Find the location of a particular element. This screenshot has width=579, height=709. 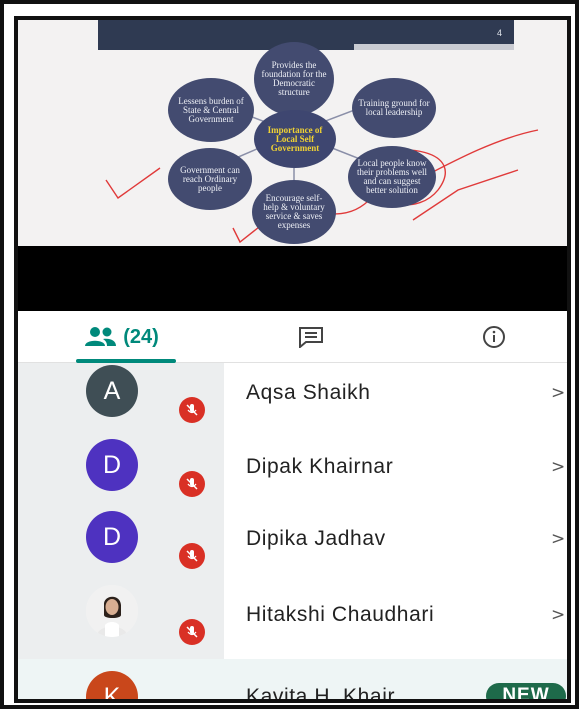

list-item: A Aqsa Shaikh > is located at coordinates (292, 401).